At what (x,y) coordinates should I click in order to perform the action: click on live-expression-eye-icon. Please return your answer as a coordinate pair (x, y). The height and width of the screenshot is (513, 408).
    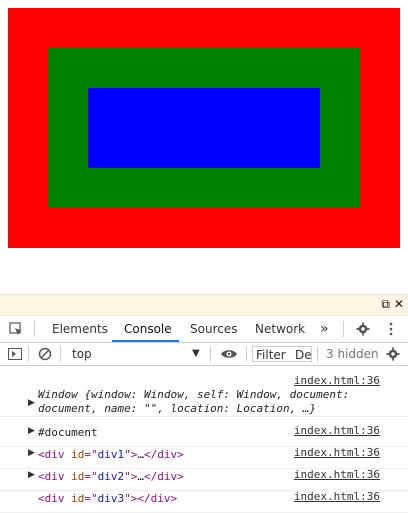
    Looking at the image, I should click on (229, 354).